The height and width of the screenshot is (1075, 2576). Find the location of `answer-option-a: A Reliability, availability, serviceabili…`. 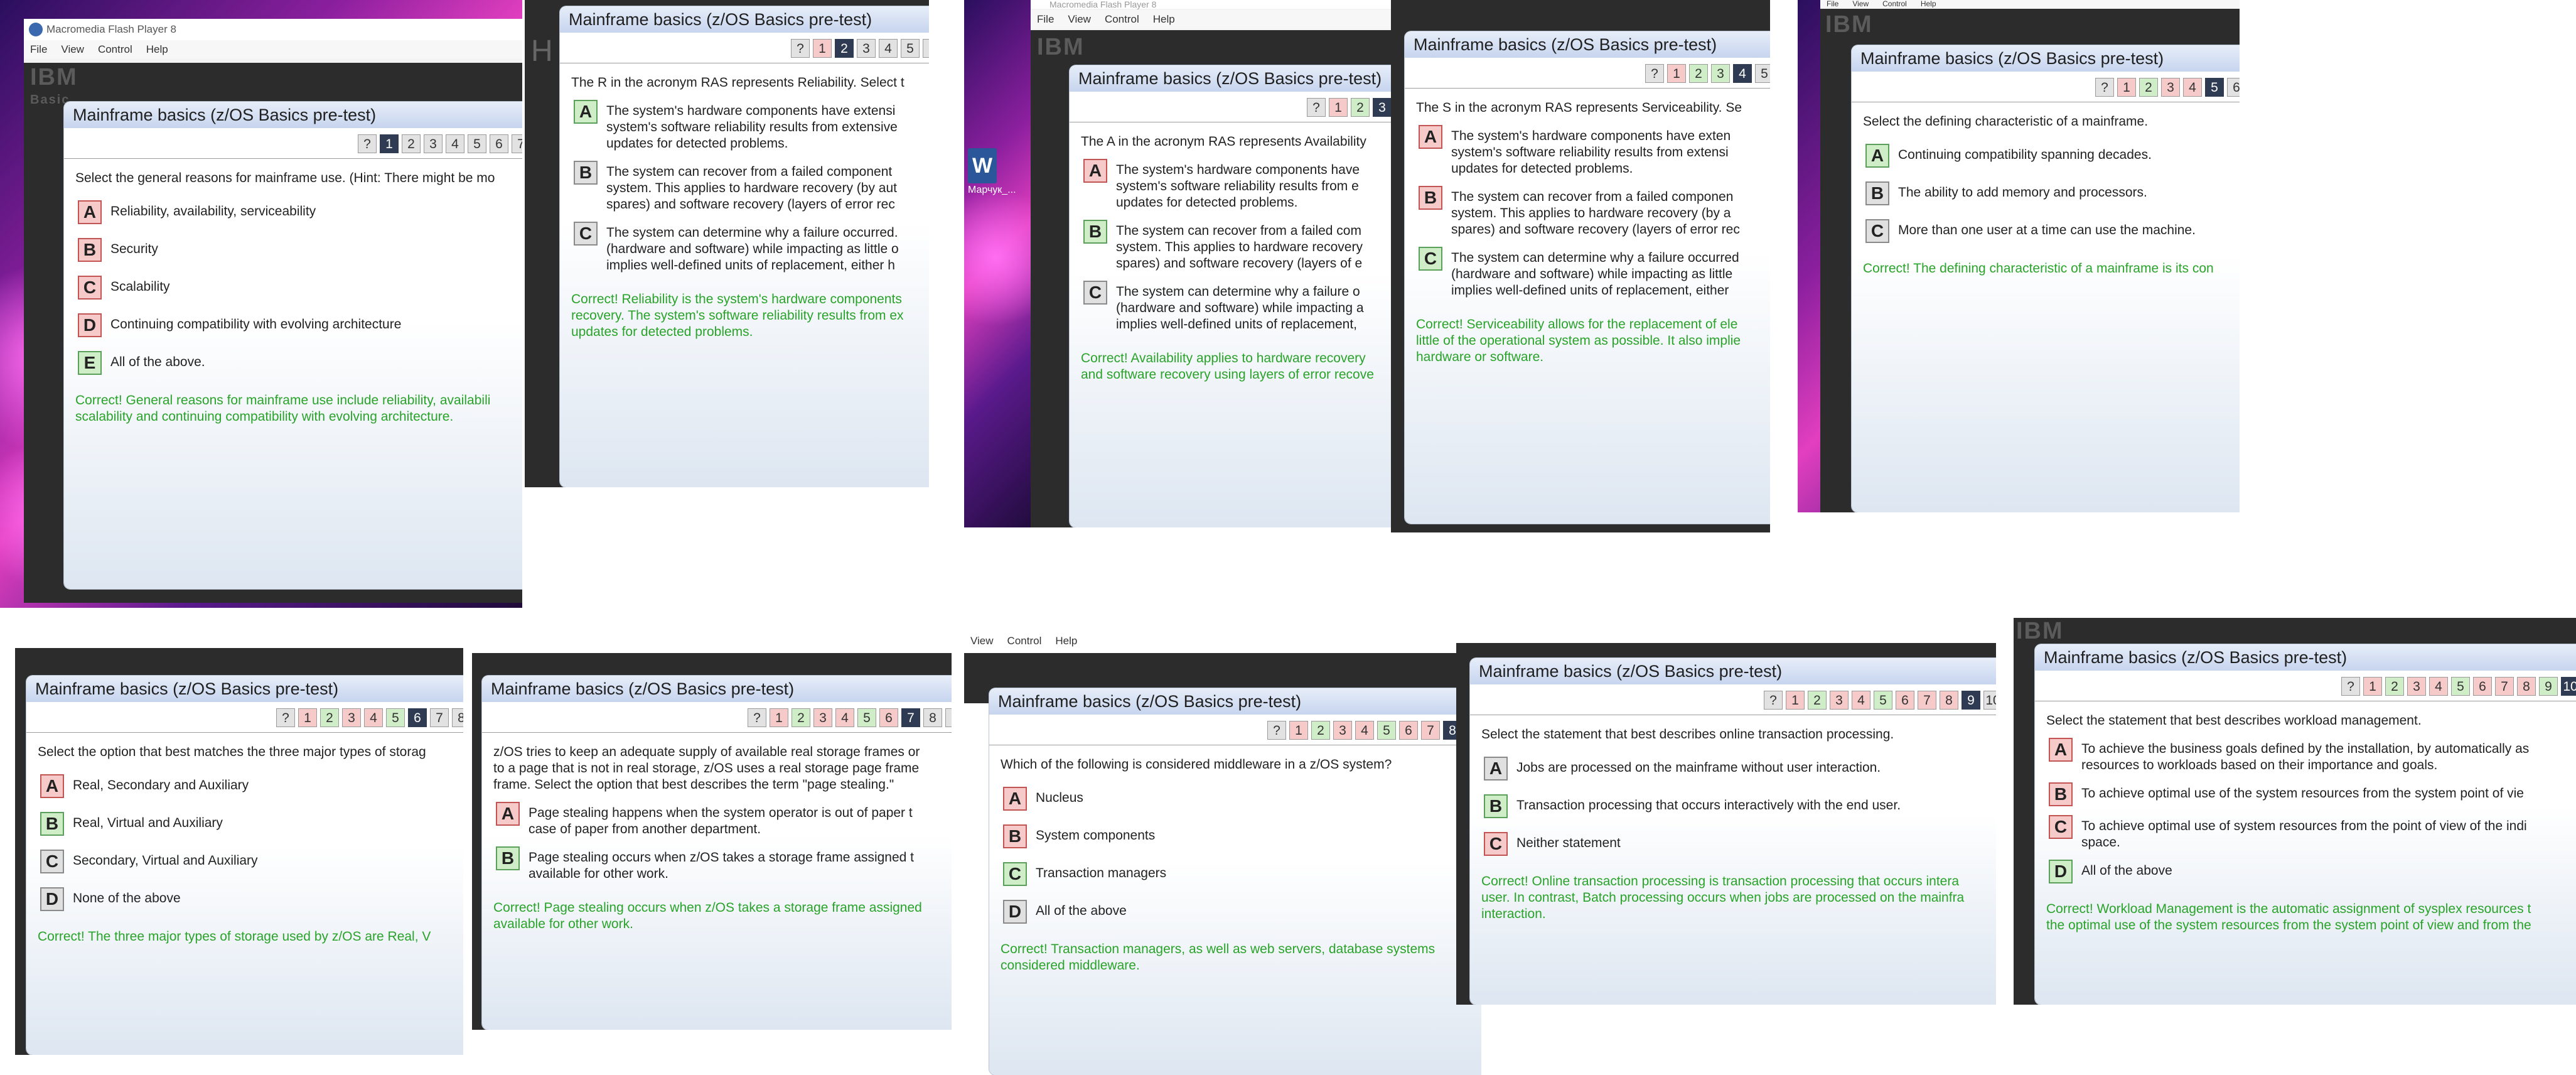

answer-option-a: A Reliability, availability, serviceabili… is located at coordinates (293, 205).